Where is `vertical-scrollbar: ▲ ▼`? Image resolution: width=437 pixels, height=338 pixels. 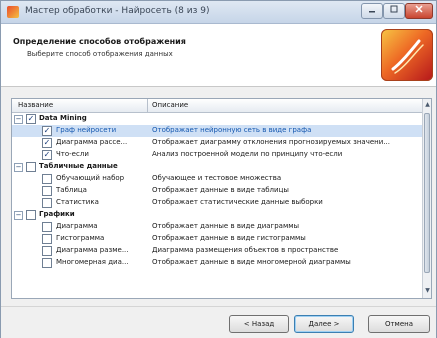 vertical-scrollbar: ▲ ▼ is located at coordinates (426, 198).